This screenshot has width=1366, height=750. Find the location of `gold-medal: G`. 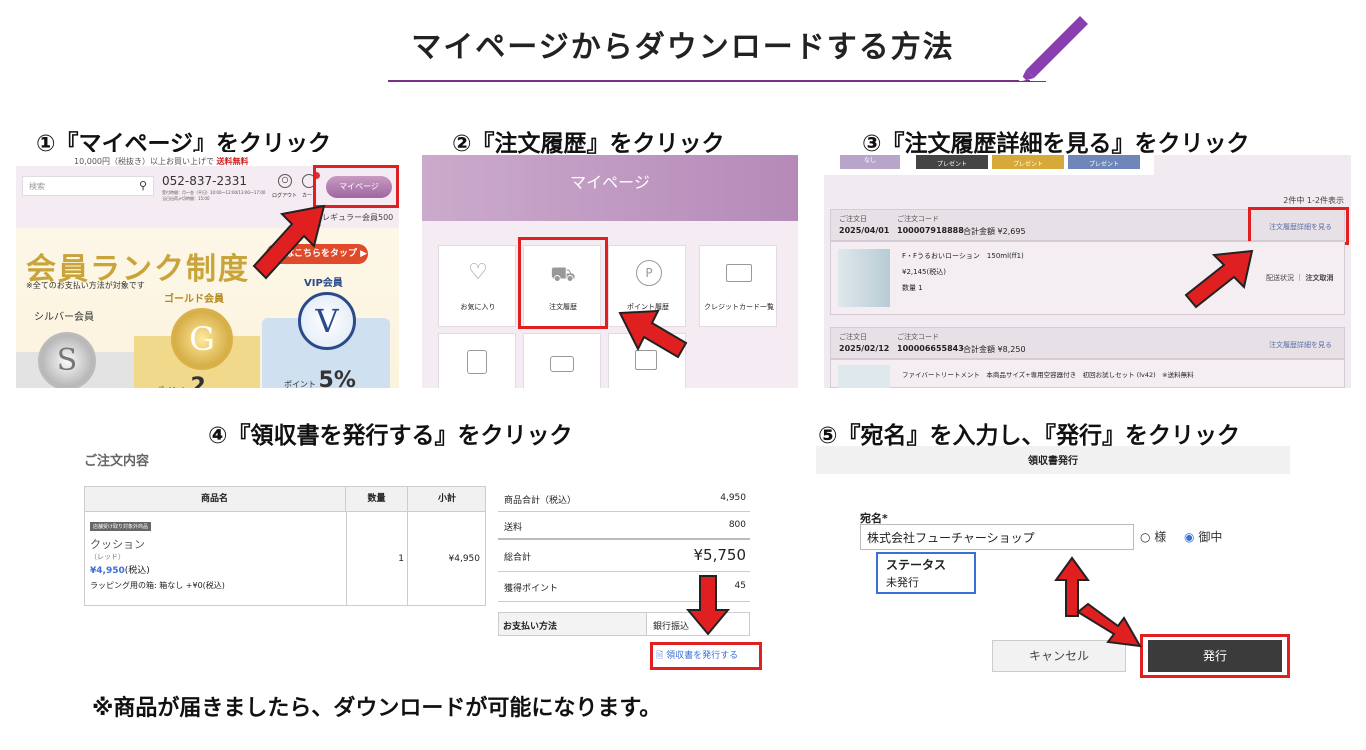

gold-medal: G is located at coordinates (202, 339).